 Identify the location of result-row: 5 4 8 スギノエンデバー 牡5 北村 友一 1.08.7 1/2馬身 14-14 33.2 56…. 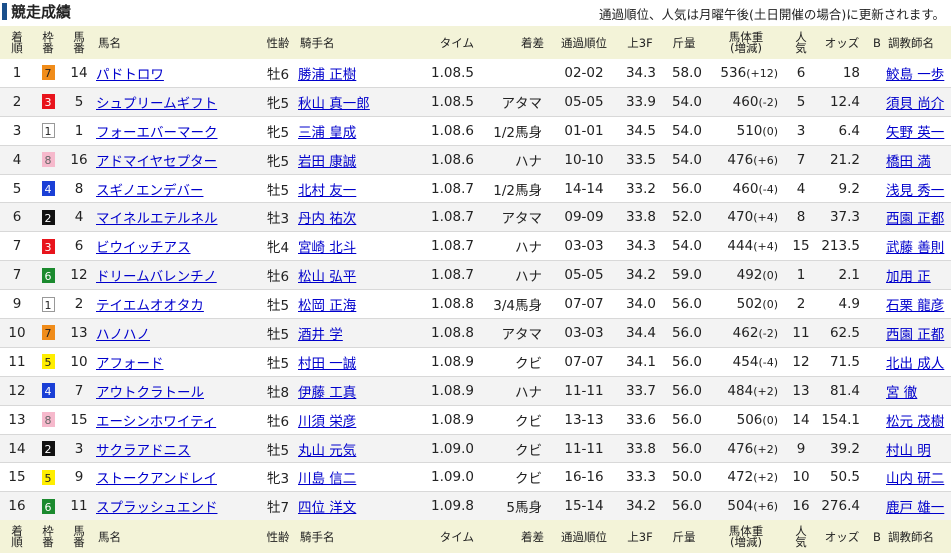
(475, 188).